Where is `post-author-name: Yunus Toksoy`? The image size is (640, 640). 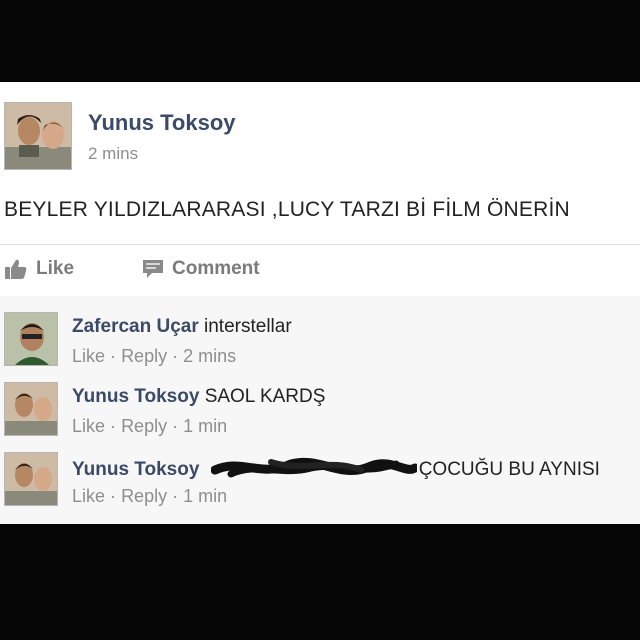 post-author-name: Yunus Toksoy is located at coordinates (162, 123).